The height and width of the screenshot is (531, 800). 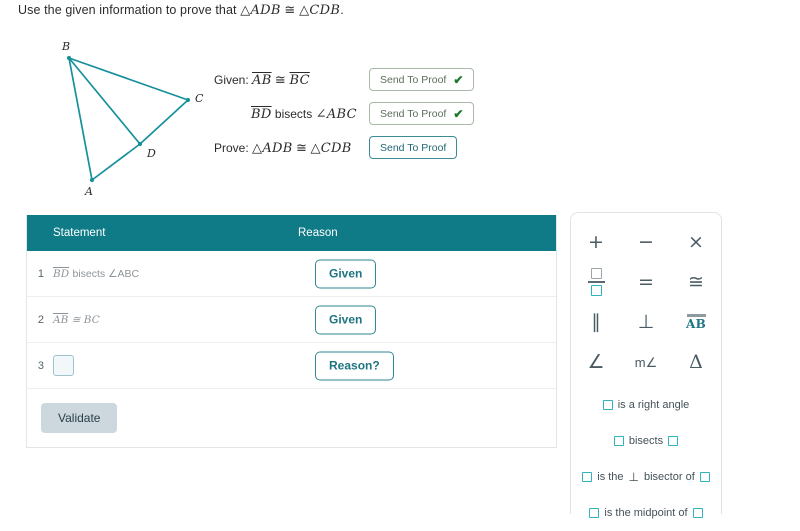 I want to click on given-row-1-text: Given: AB ≅ BC, so click(x=262, y=80).